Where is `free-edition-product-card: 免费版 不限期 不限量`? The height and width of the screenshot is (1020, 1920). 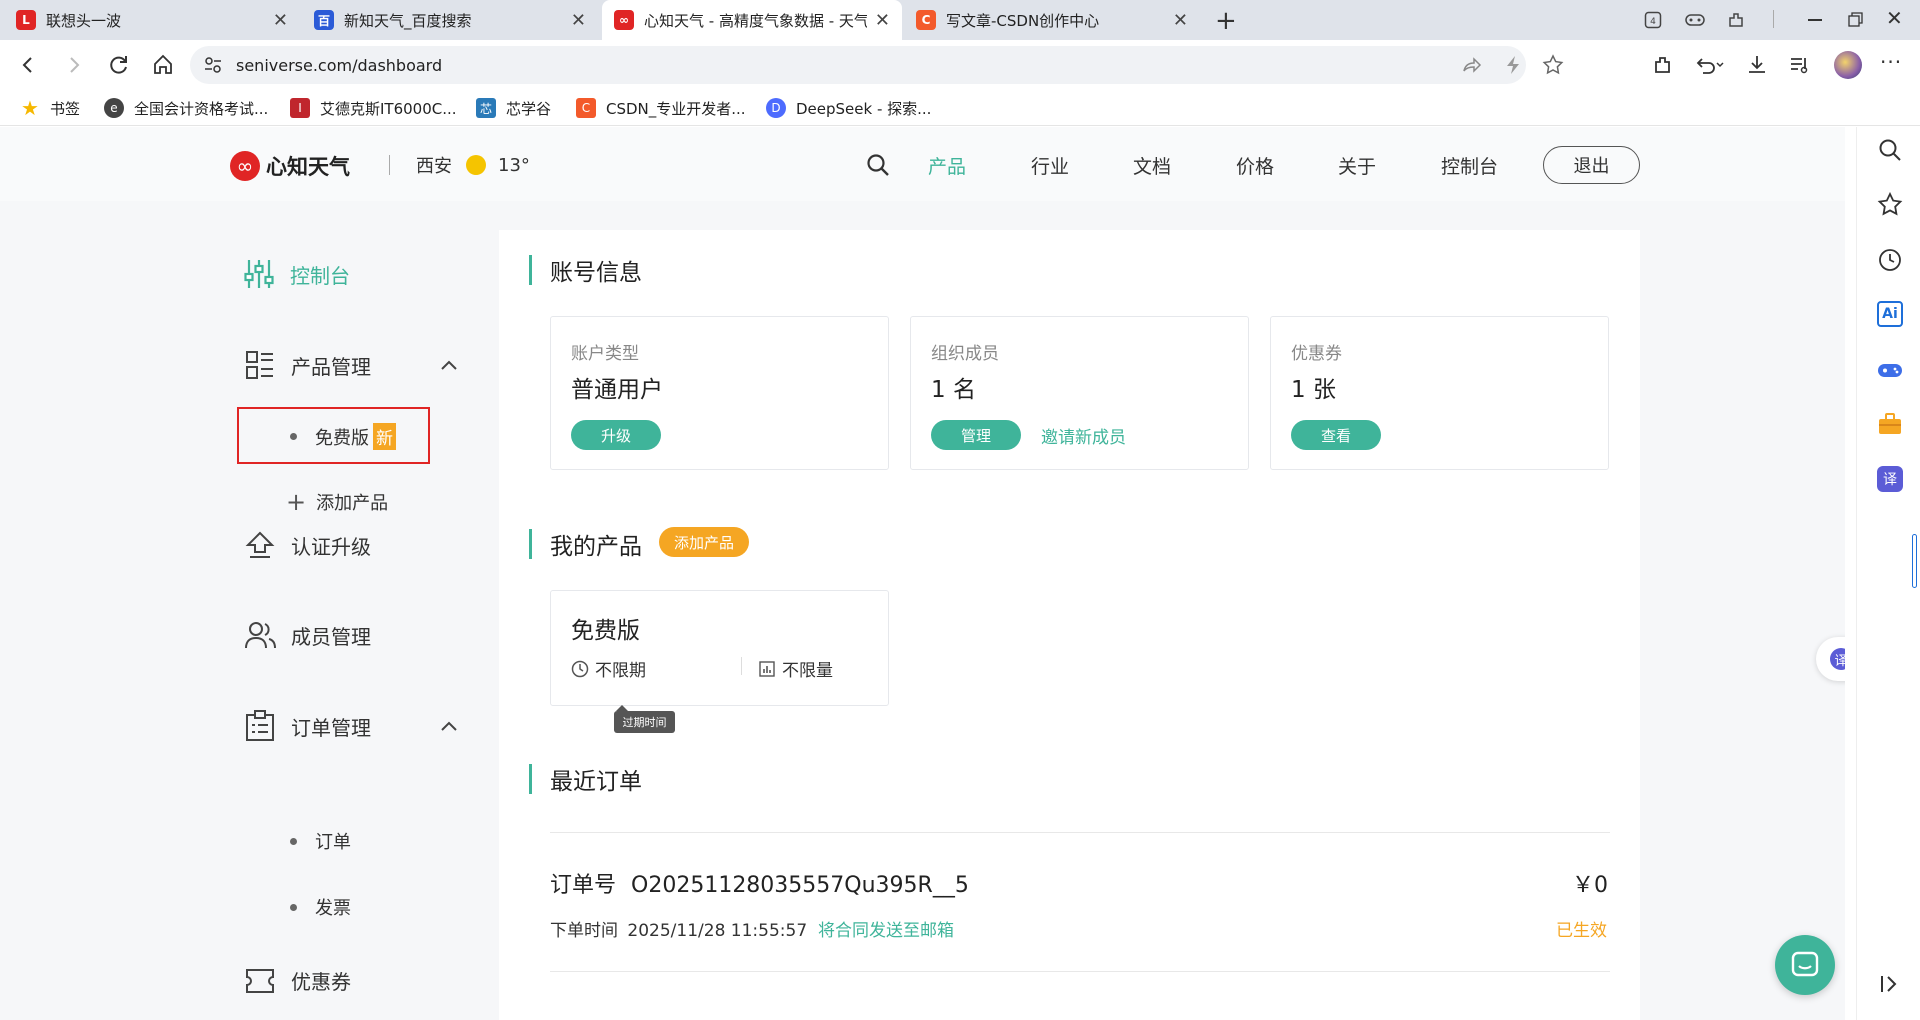 free-edition-product-card: 免费版 不限期 不限量 is located at coordinates (719, 648).